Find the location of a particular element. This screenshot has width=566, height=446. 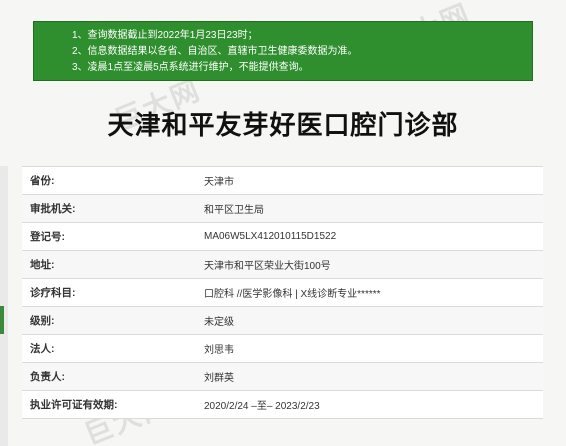

page-title: 天津和平友芽好医口腔门诊部 is located at coordinates (283, 125).